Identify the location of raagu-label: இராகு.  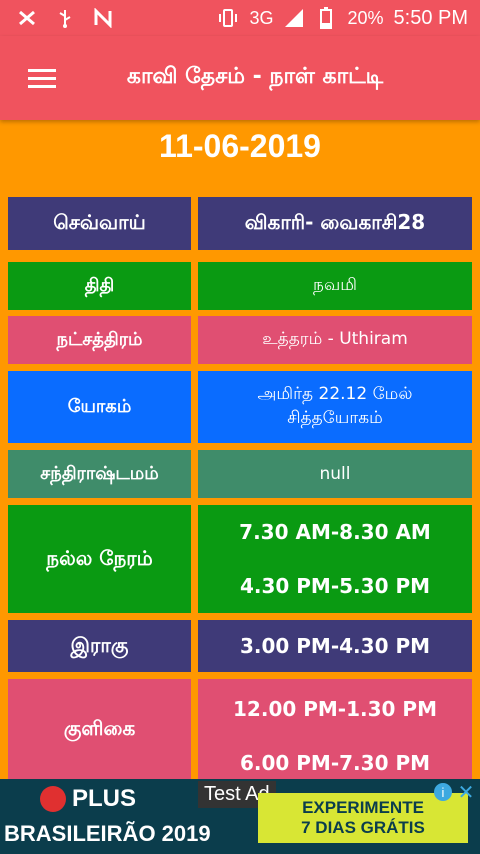
(99, 646).